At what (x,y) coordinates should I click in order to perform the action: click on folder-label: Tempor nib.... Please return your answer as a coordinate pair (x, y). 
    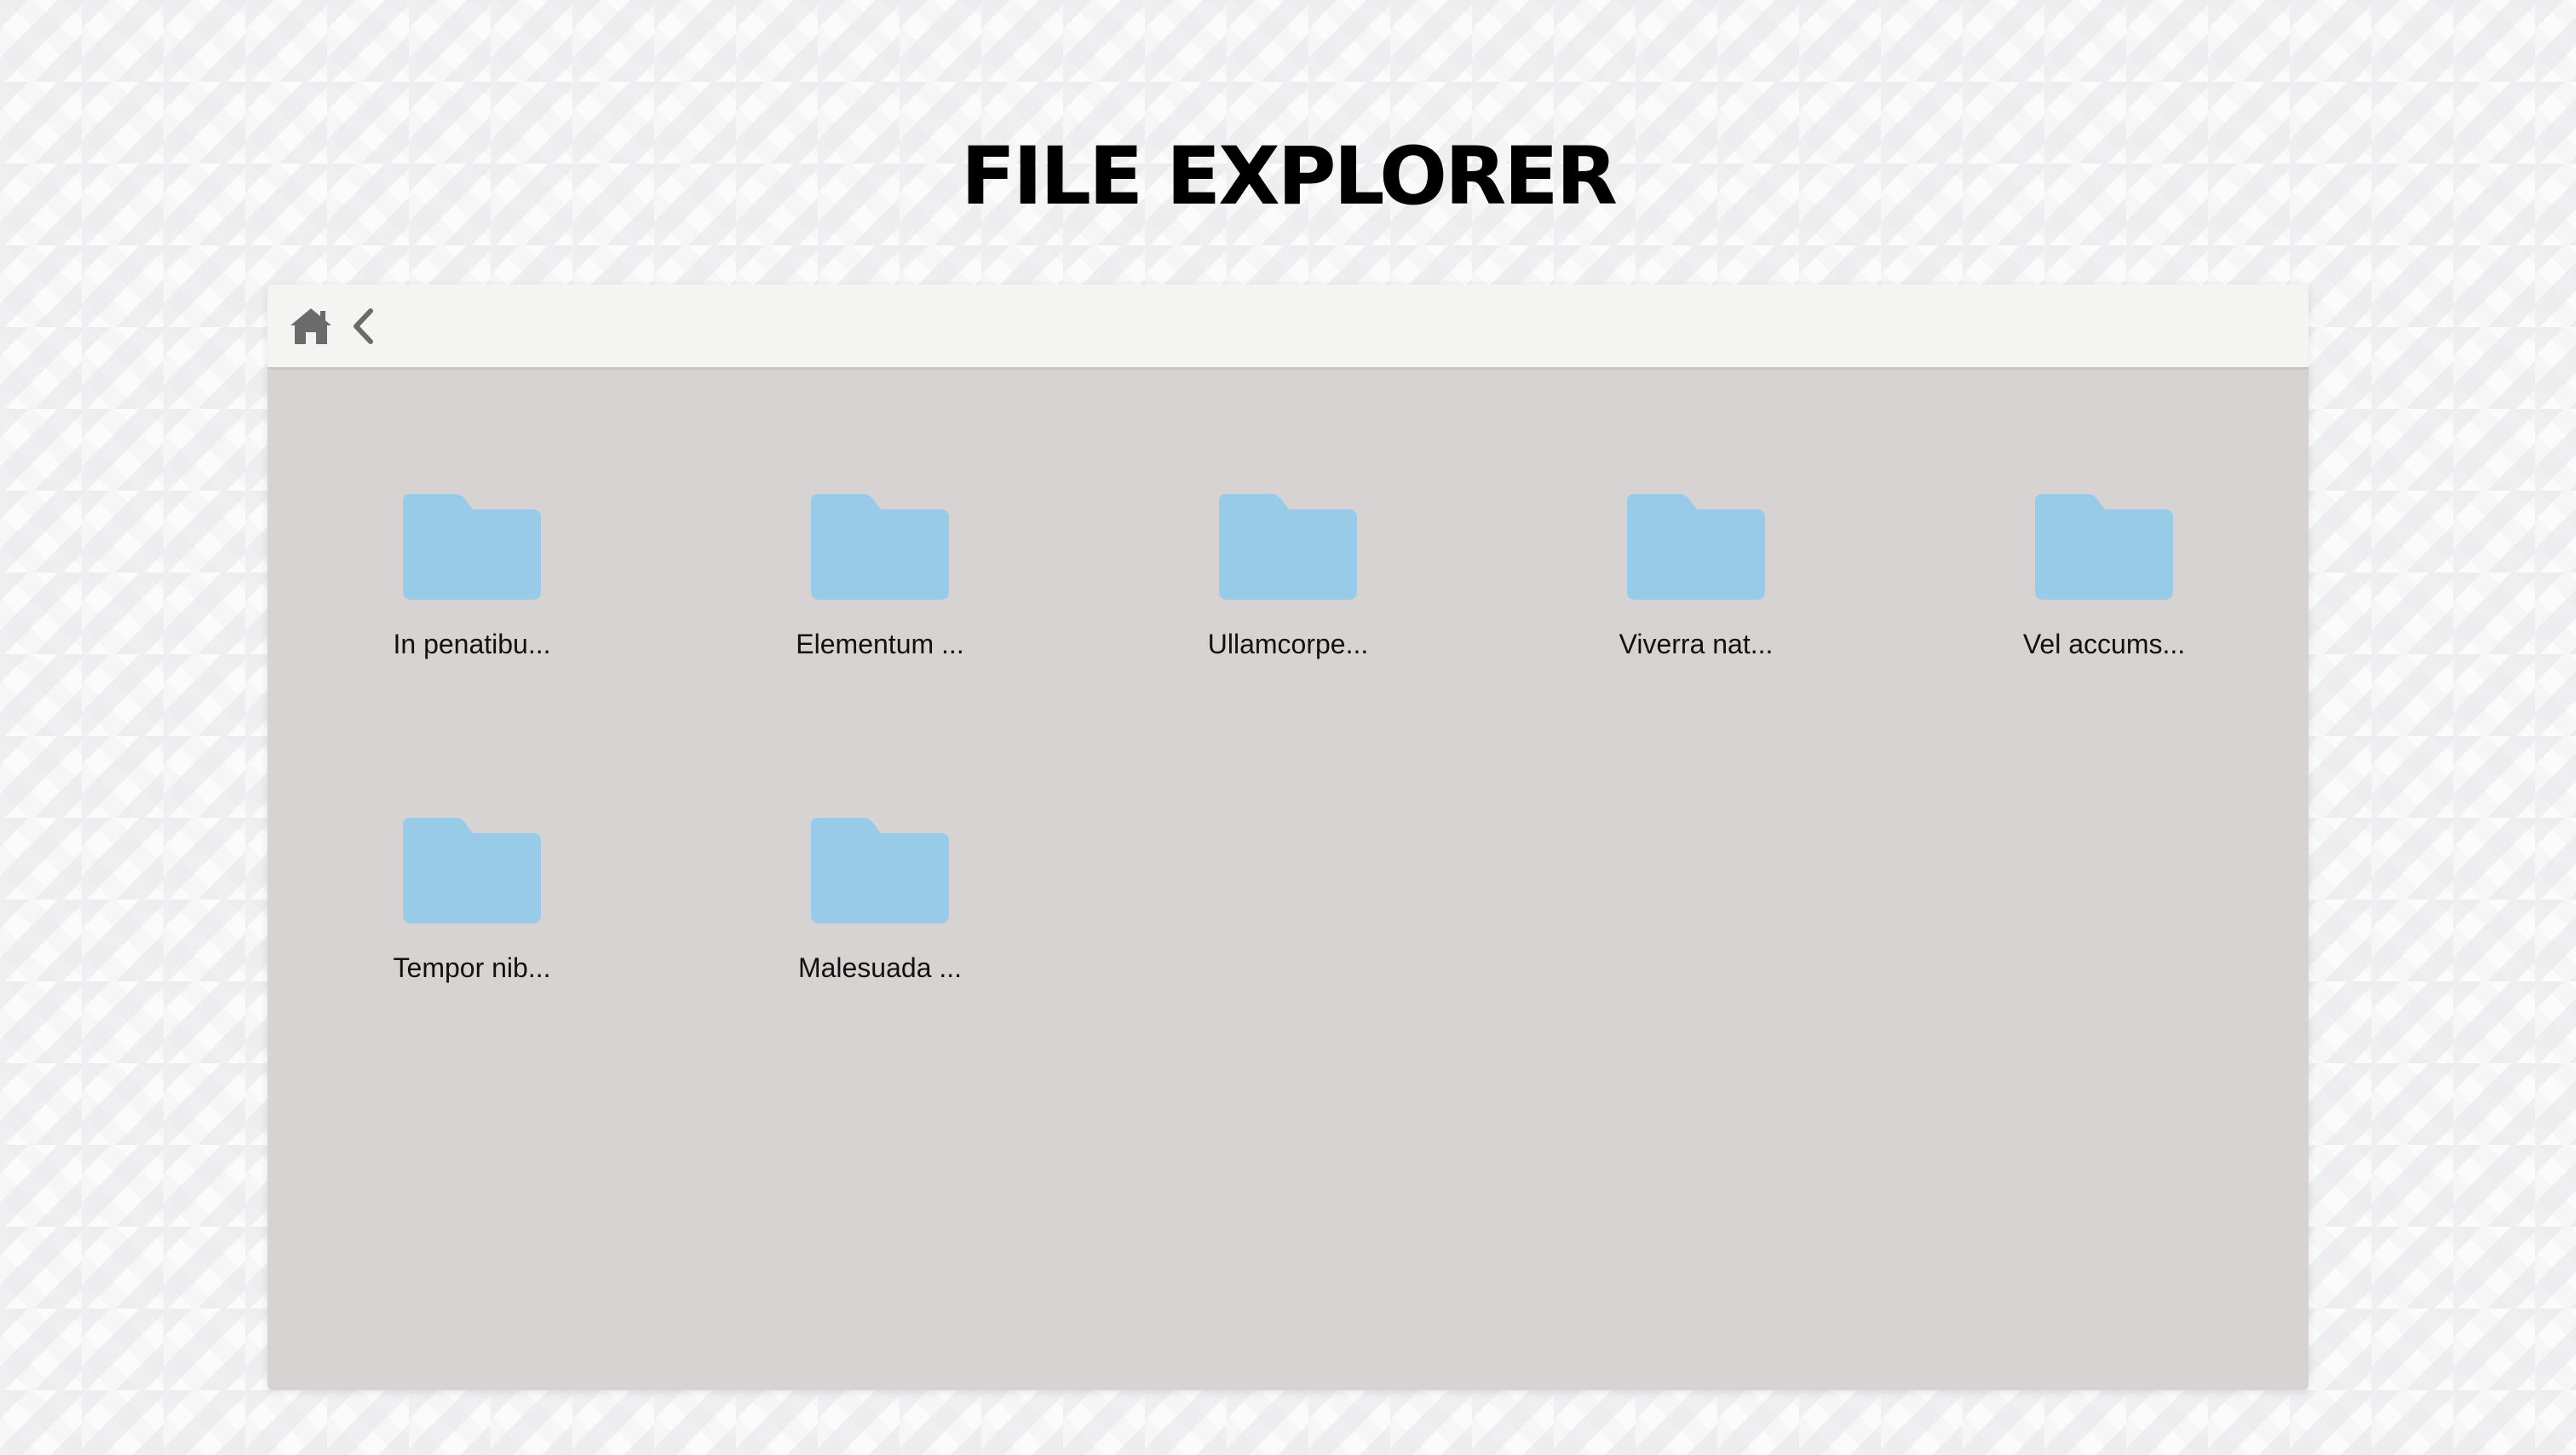
    Looking at the image, I should click on (472, 968).